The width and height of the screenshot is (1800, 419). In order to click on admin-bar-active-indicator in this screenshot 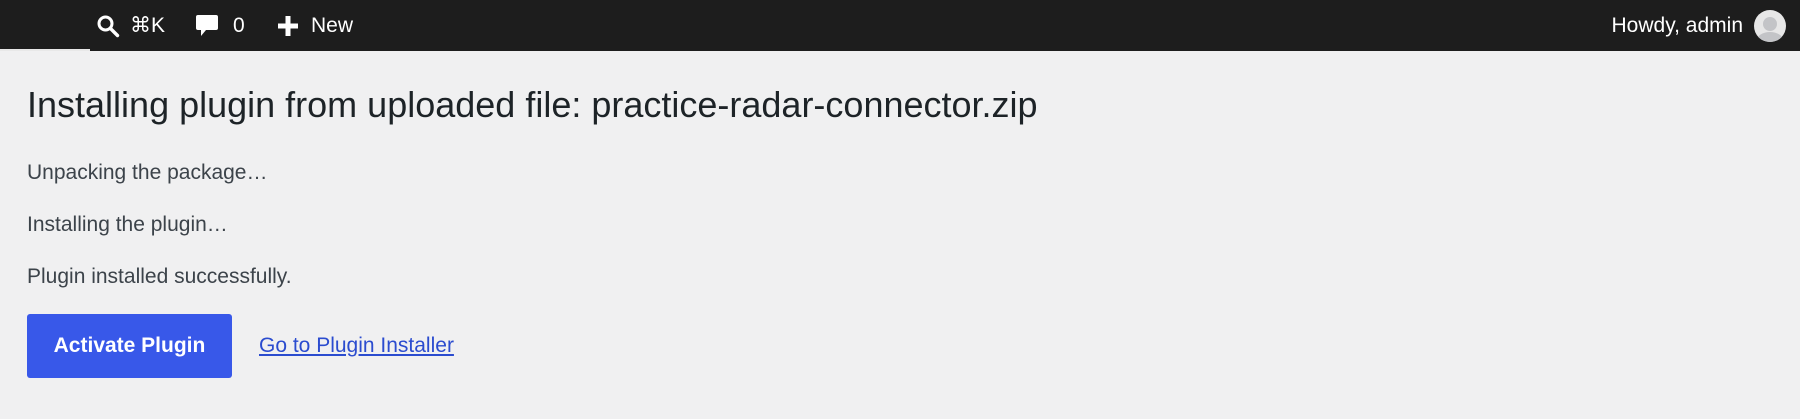, I will do `click(45, 50)`.